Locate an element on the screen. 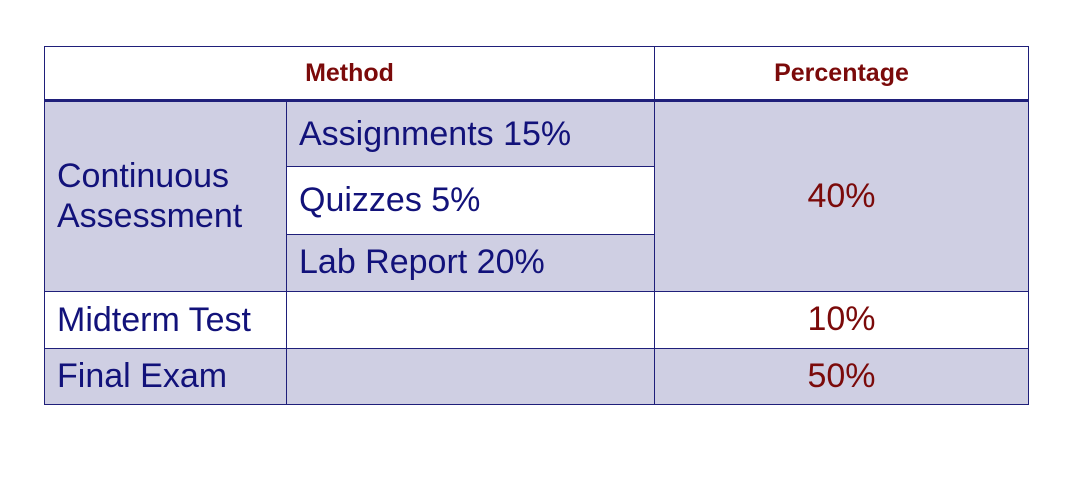  table-row: Midterm Test 10% is located at coordinates (536, 319).